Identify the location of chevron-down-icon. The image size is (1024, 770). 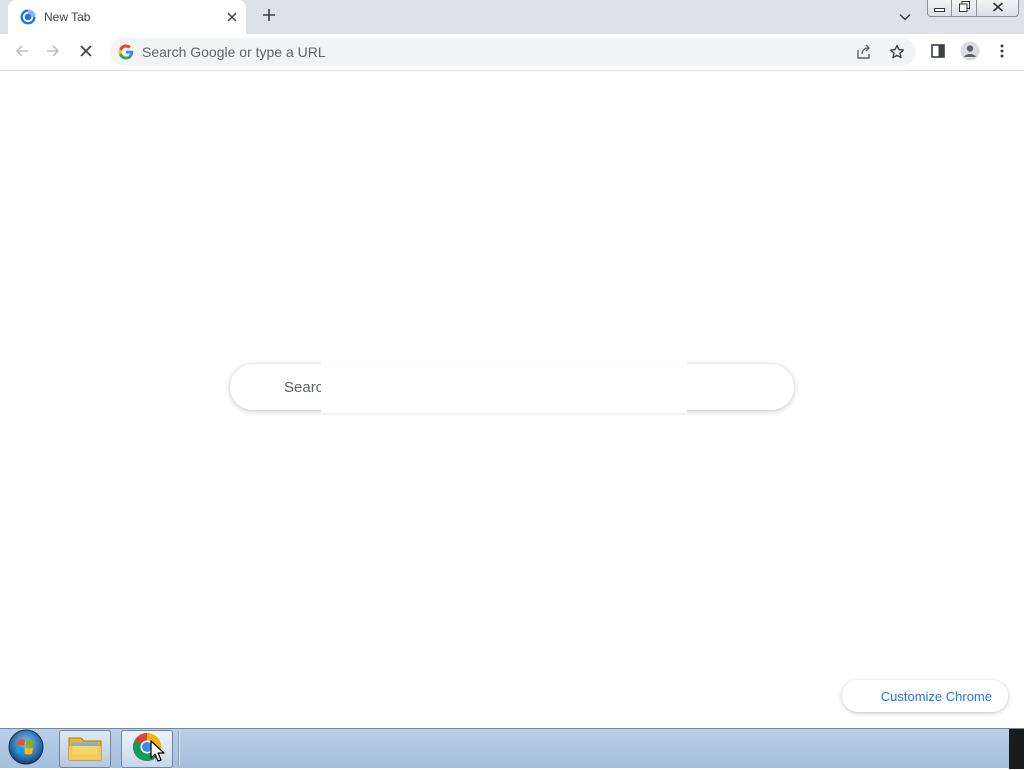
(905, 17).